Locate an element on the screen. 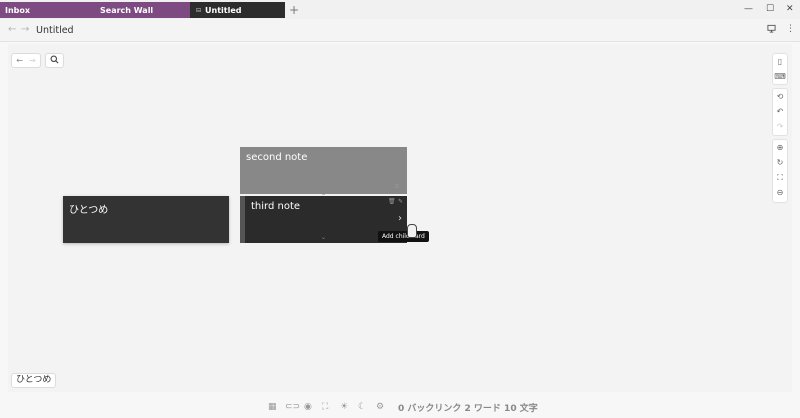 Image resolution: width=800 pixels, height=418 pixels. keyboard-icon: ⌨ is located at coordinates (780, 77).